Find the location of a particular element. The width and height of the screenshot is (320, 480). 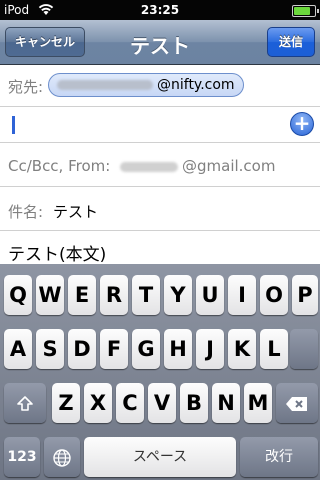

key-l: L is located at coordinates (274, 349).